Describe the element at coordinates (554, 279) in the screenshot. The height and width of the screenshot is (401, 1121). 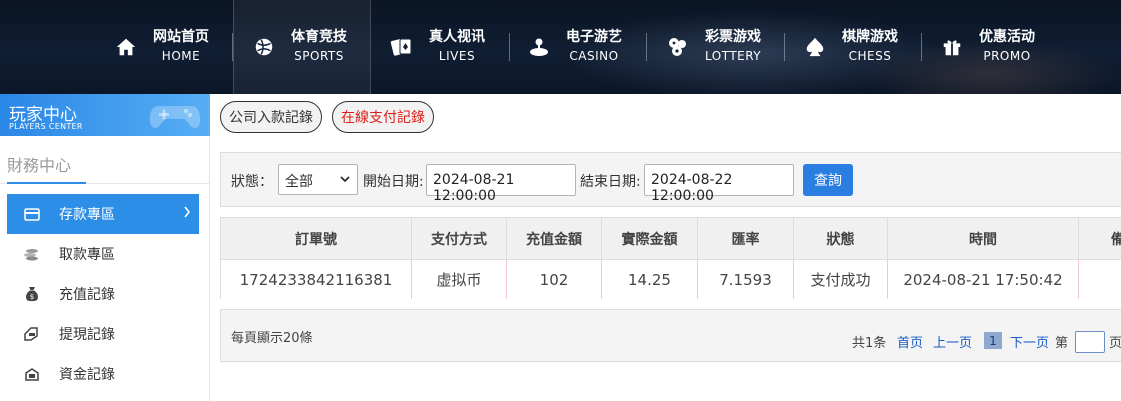
I see `recharge-amount-cell: 102` at that location.